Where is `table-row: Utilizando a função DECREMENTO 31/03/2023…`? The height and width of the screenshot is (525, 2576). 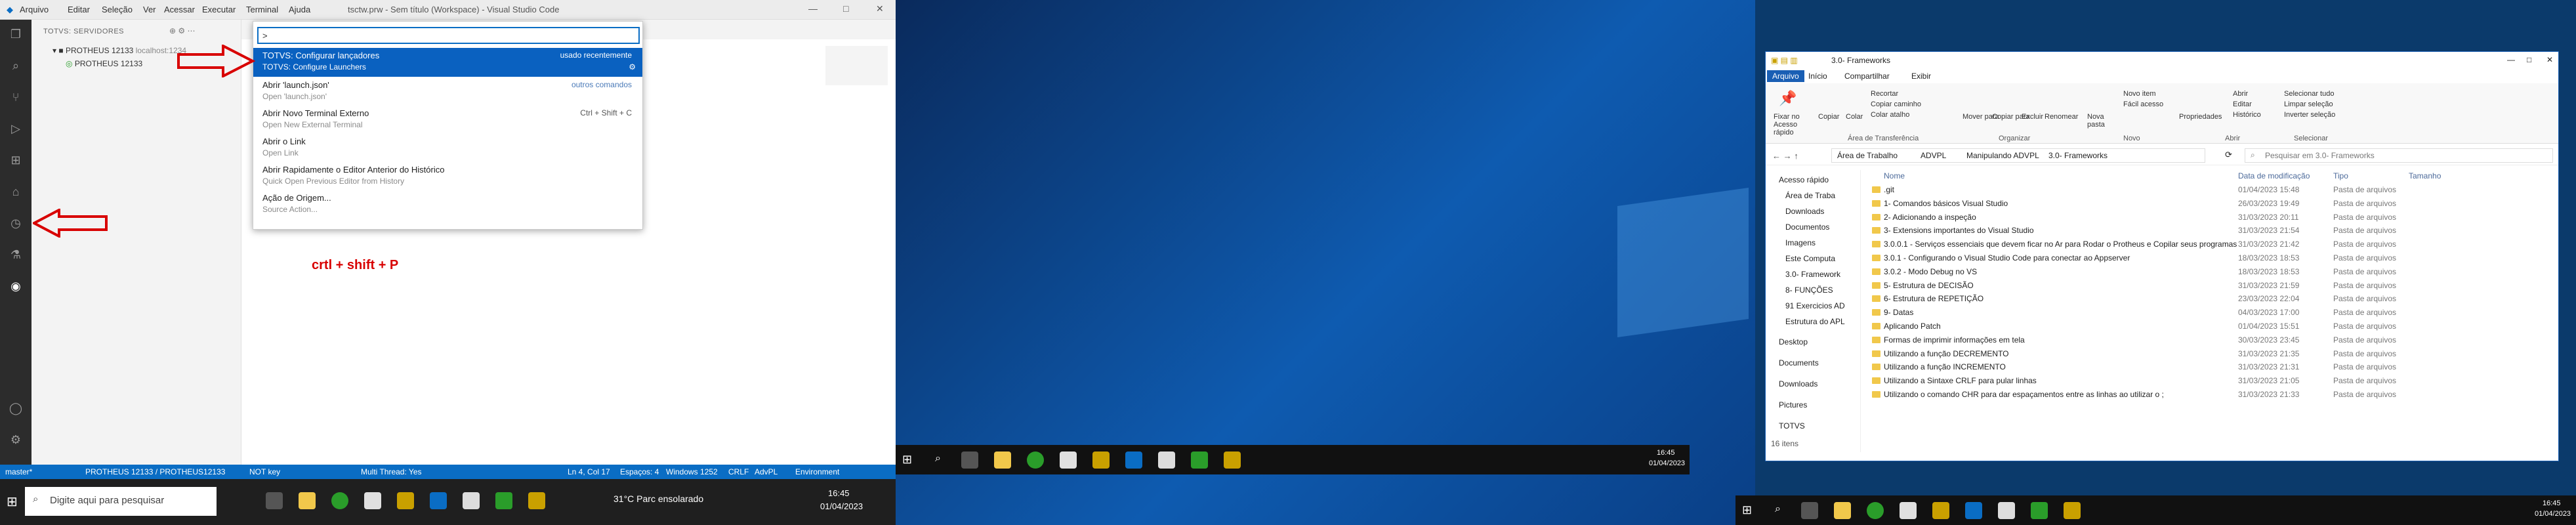 table-row: Utilizando a função DECREMENTO 31/03/2023… is located at coordinates (2214, 354).